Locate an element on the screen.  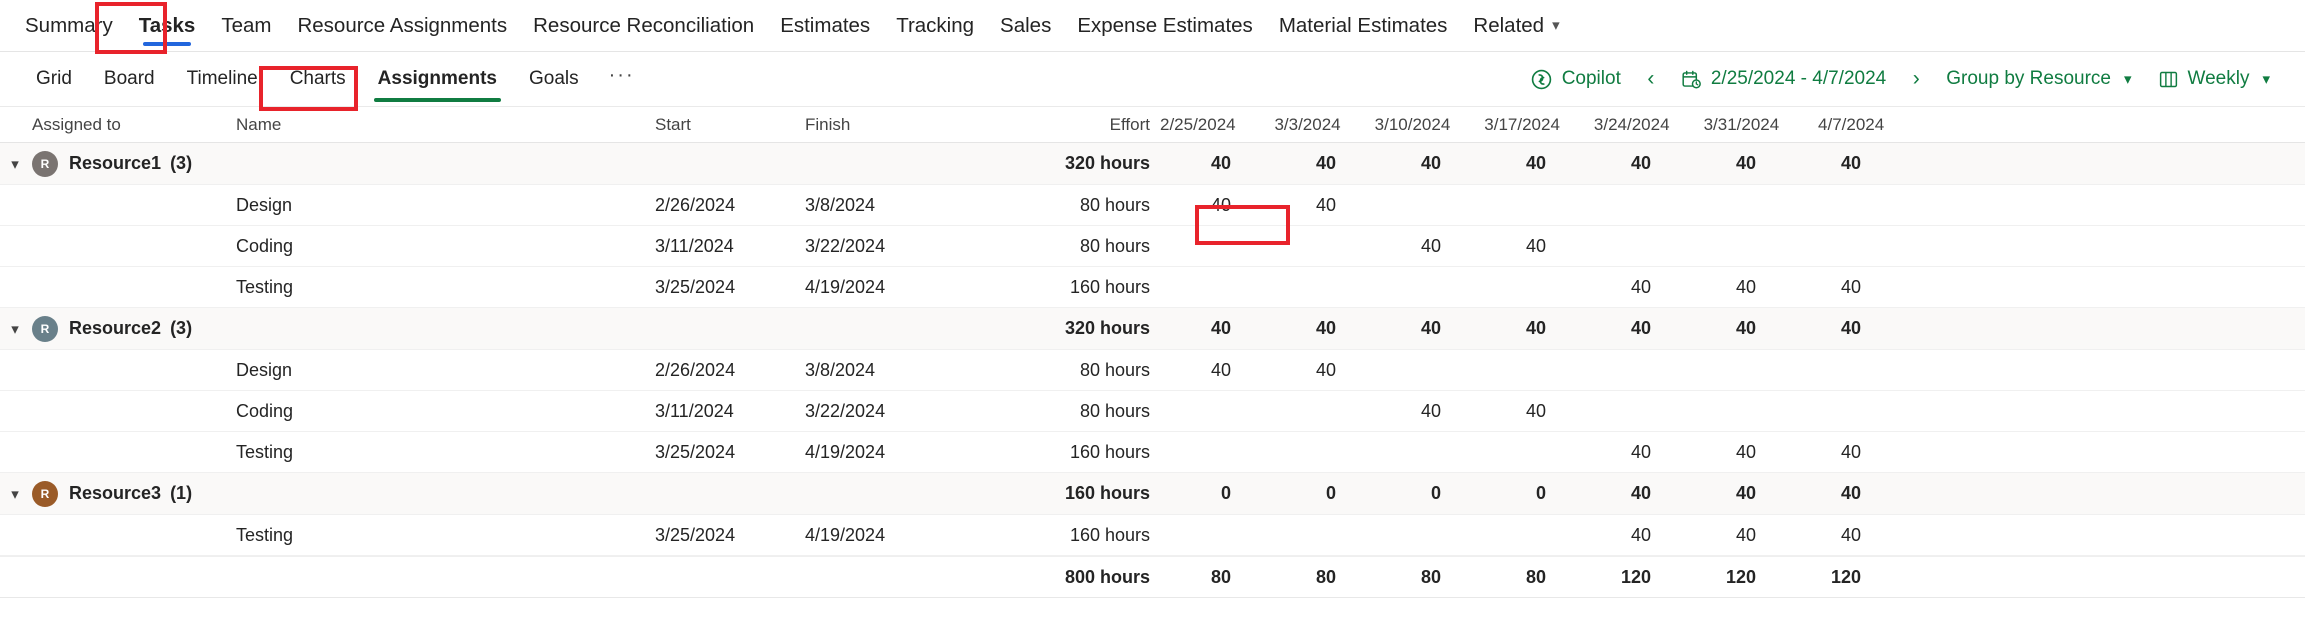
column-header-effort: Effort is located at coordinates (1060, 125).